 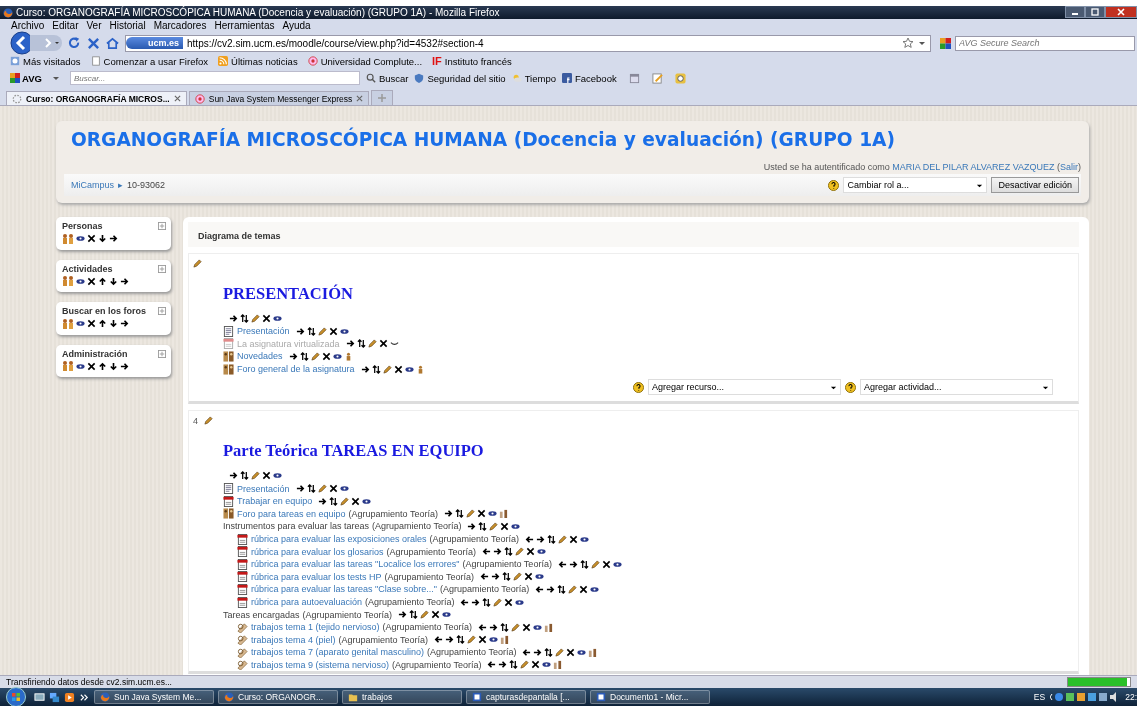 What do you see at coordinates (377, 697) in the screenshot?
I see `taskbar-label: trabajos` at bounding box center [377, 697].